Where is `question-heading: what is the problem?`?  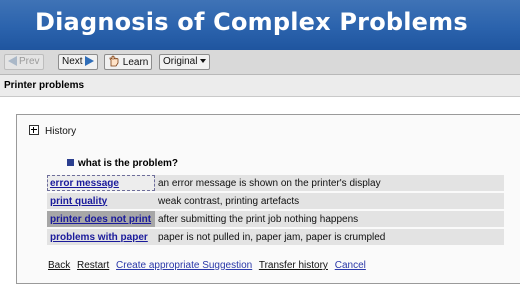 question-heading: what is the problem? is located at coordinates (122, 163).